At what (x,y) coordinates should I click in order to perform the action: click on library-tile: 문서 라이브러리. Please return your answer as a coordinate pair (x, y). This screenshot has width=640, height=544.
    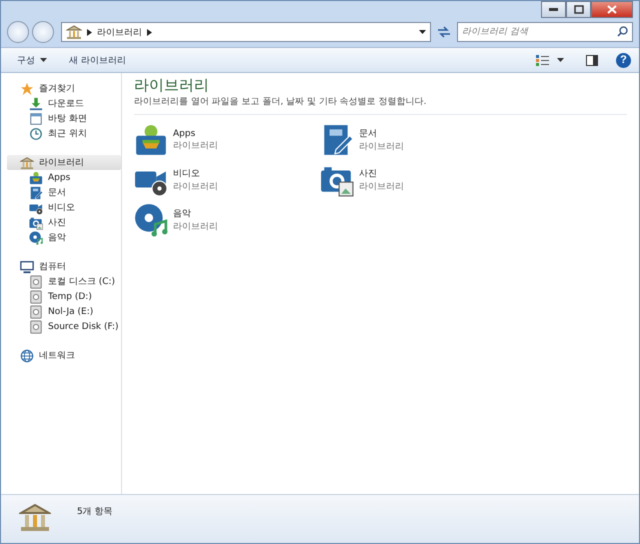
    Looking at the image, I should click on (413, 140).